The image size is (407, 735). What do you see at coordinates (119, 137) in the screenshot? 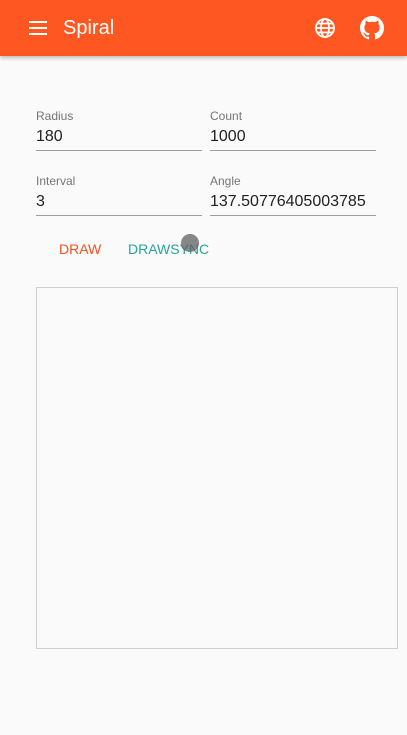
I see `radius-input` at bounding box center [119, 137].